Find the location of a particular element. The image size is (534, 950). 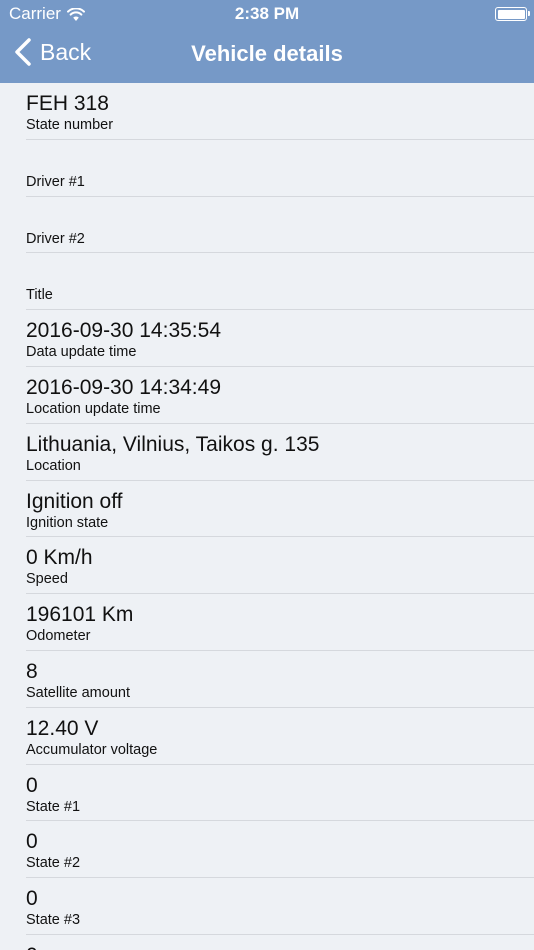

page-title: Vehicle details is located at coordinates (267, 53).